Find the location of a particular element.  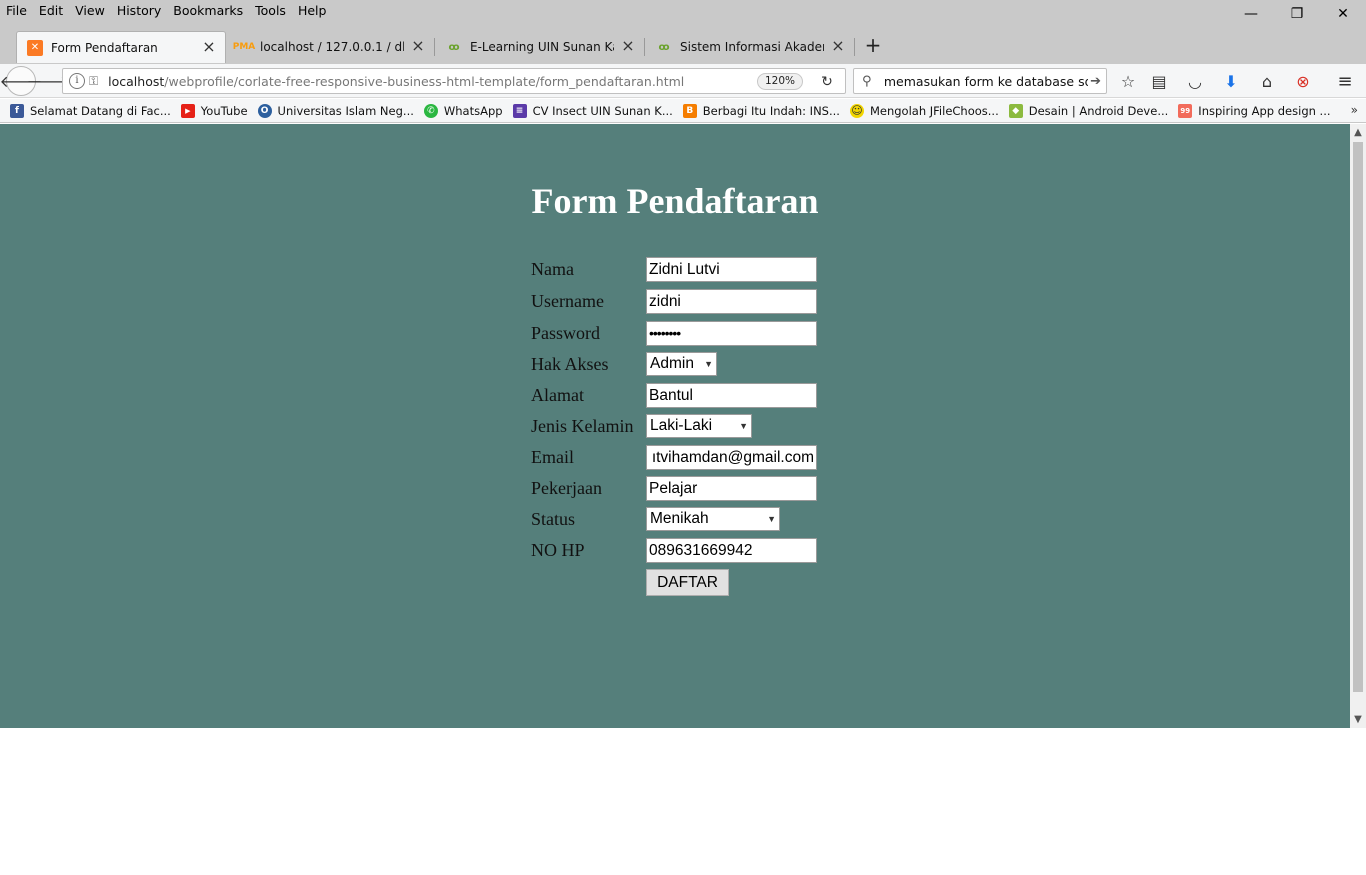

youtube-icon: ▶ is located at coordinates (187, 110).